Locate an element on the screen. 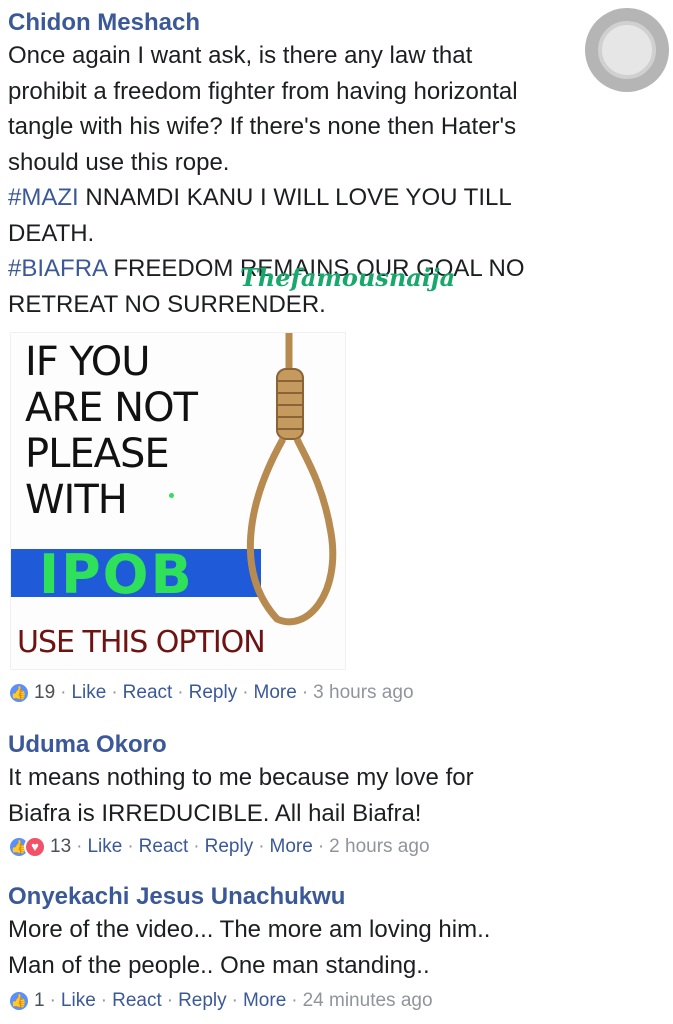 The image size is (673, 1024). text-line: DEATH. is located at coordinates (51, 233).